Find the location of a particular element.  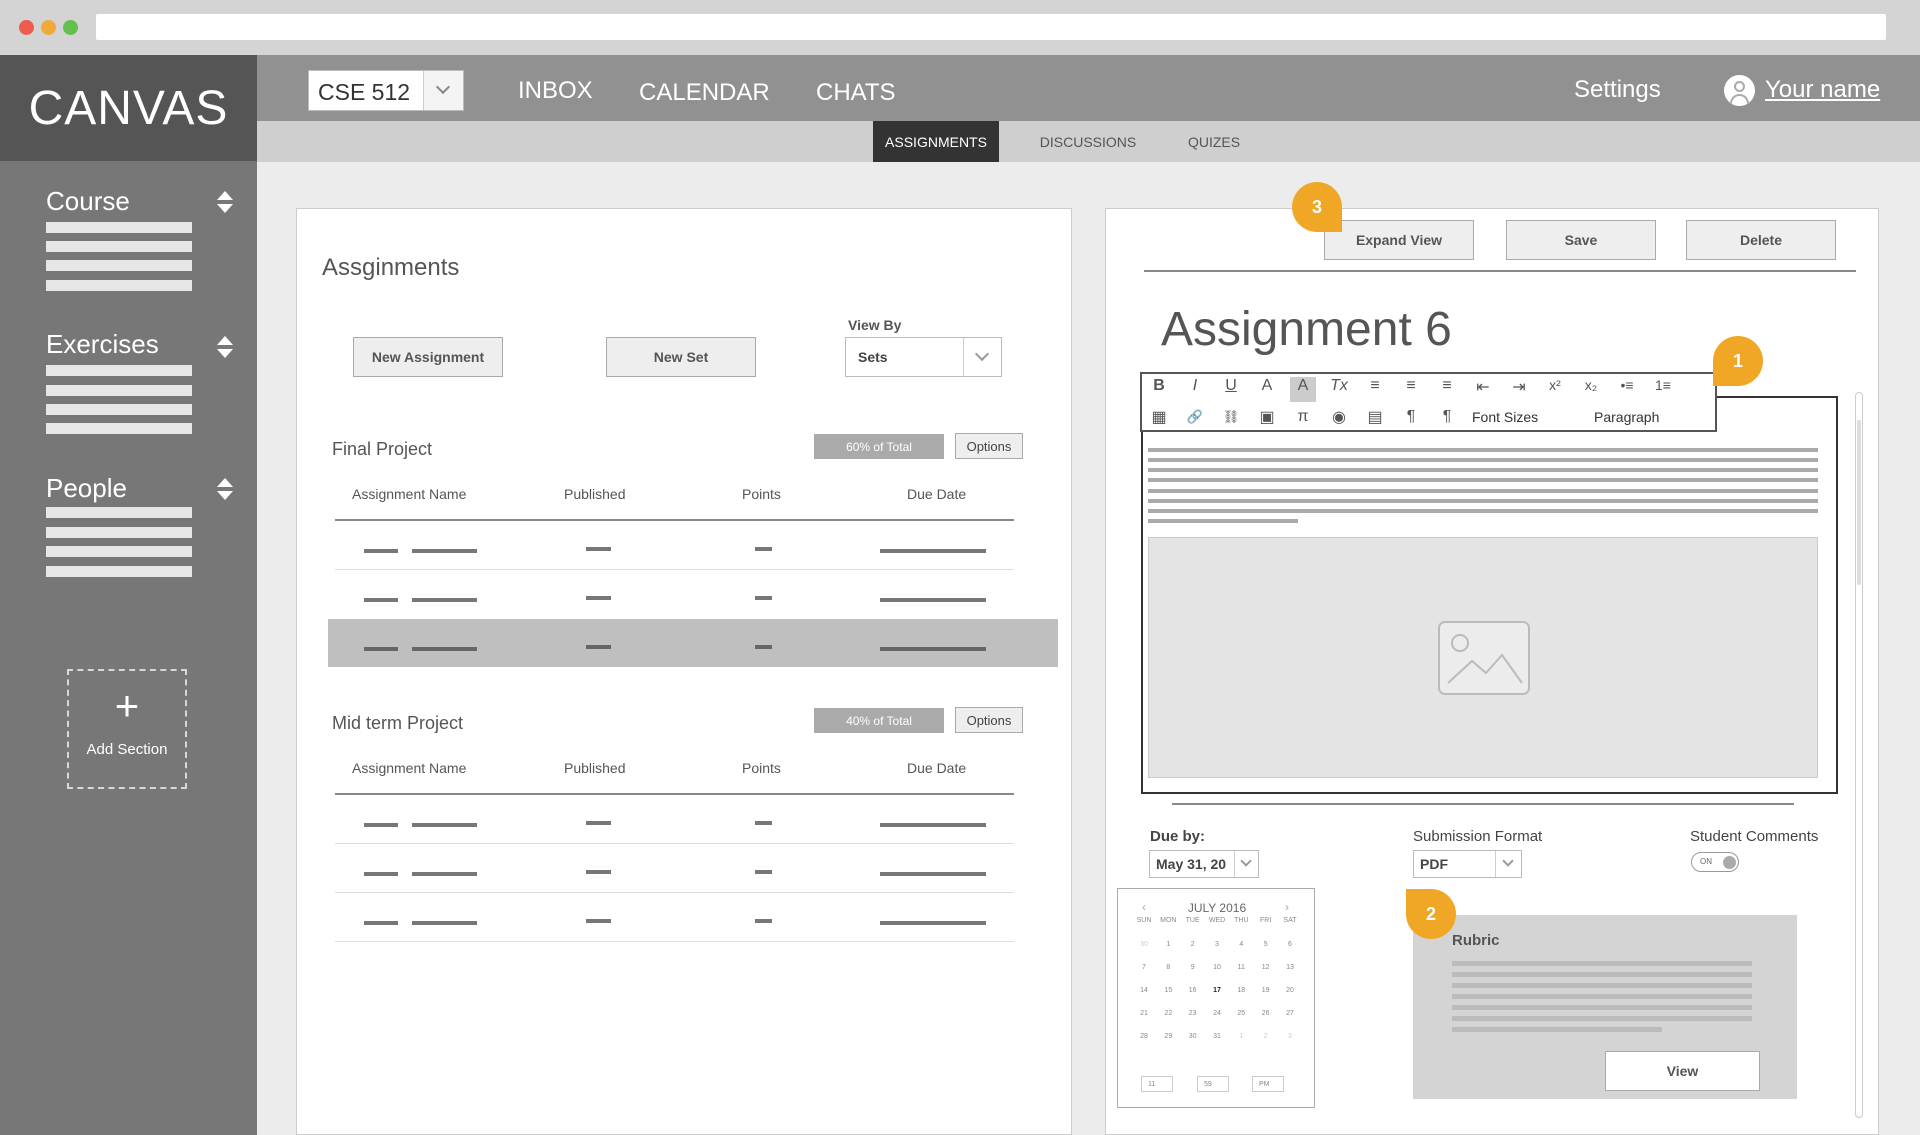

calendar-week: 28 29 30 31 1 2 3 is located at coordinates (1217, 1036).